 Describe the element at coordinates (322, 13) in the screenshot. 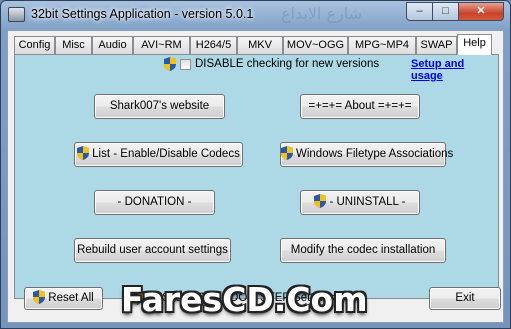

I see `background-watermark-text: شارع الابداع` at that location.